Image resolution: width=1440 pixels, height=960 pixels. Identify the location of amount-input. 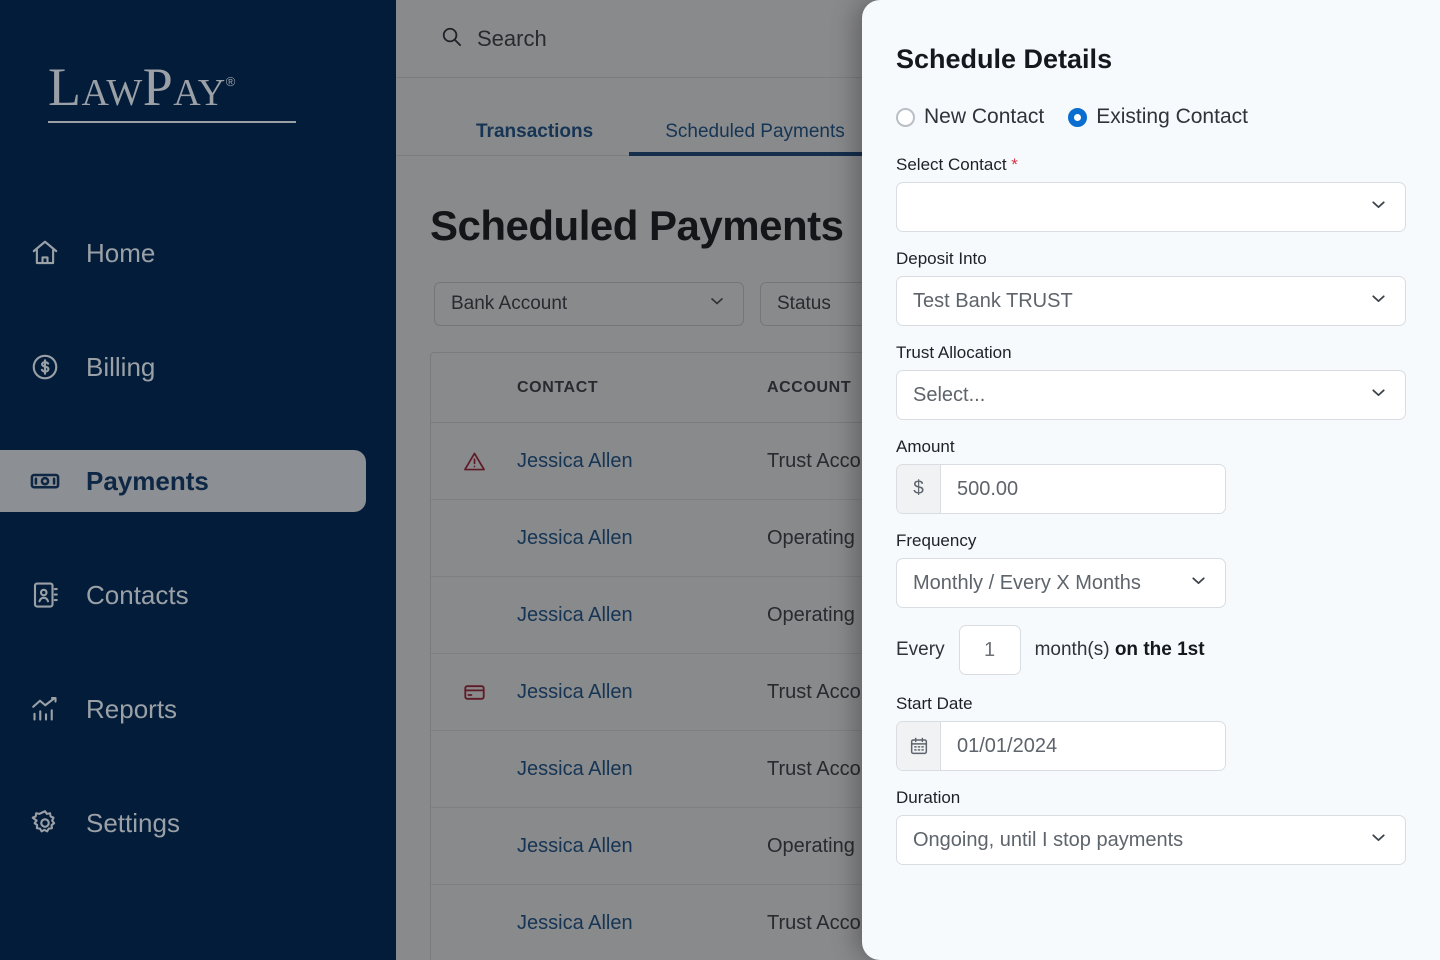
(1083, 489).